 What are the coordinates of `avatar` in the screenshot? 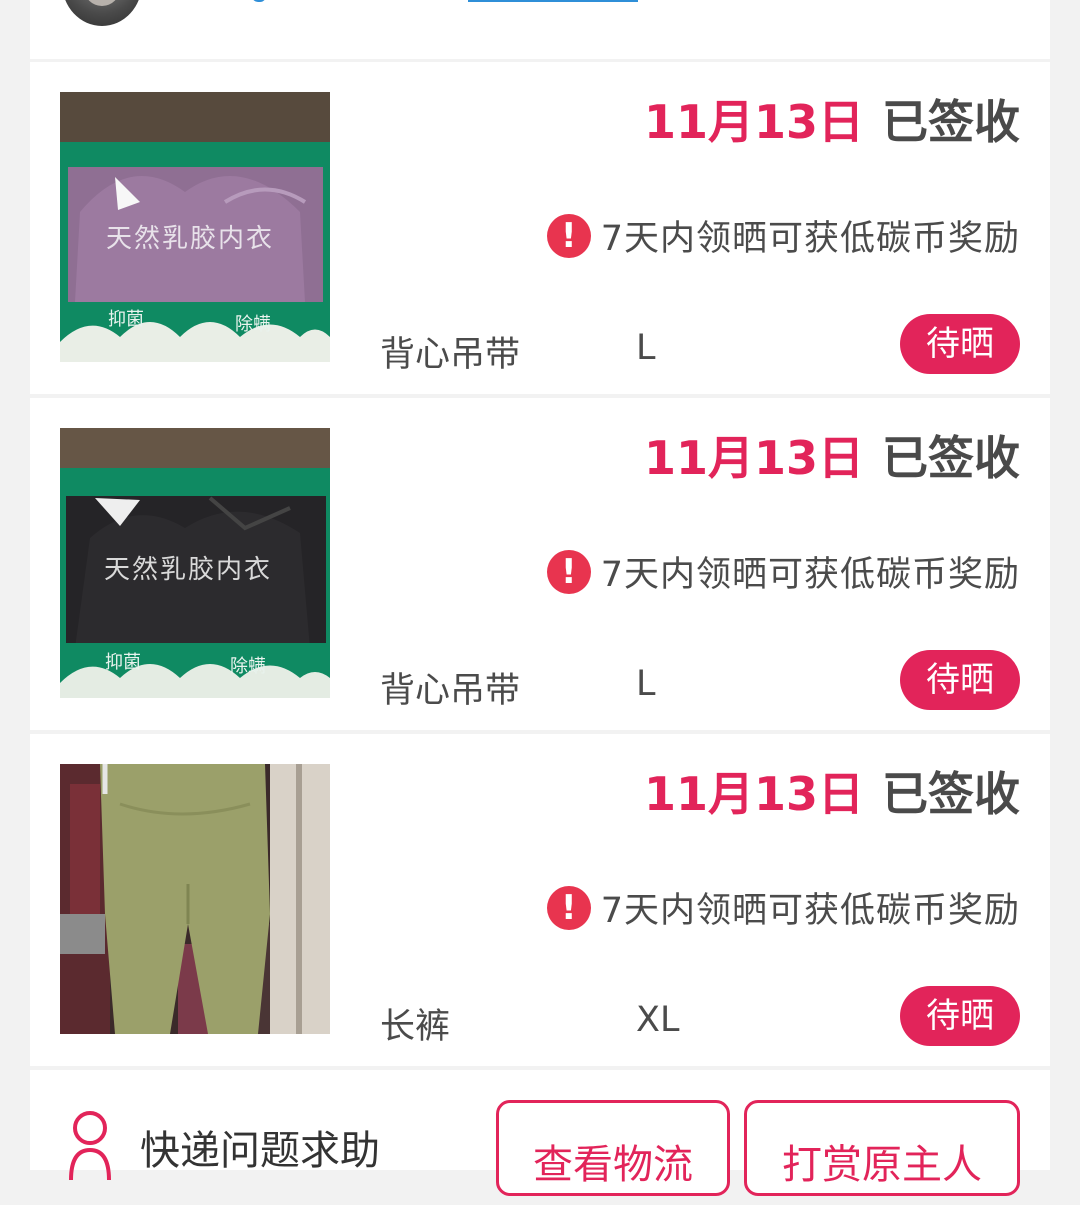 It's located at (102, 13).